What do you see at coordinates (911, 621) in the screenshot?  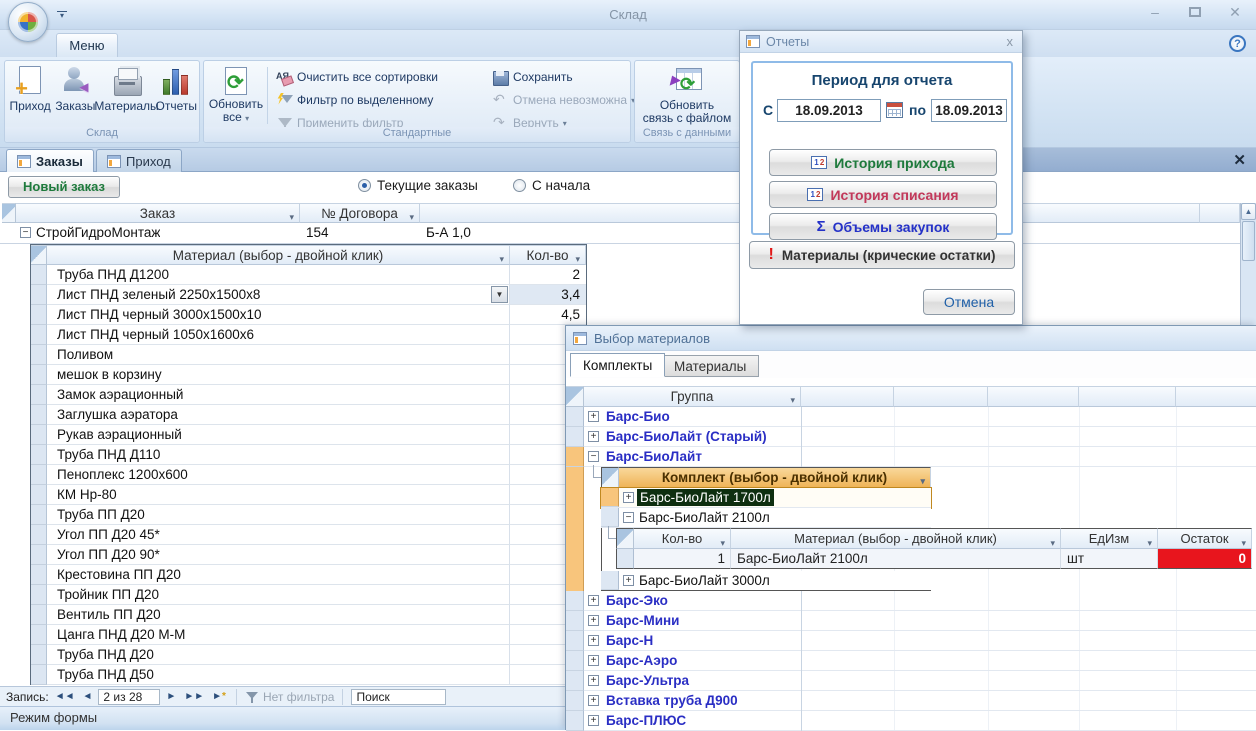 I see `group-row: + Барс-Мини` at bounding box center [911, 621].